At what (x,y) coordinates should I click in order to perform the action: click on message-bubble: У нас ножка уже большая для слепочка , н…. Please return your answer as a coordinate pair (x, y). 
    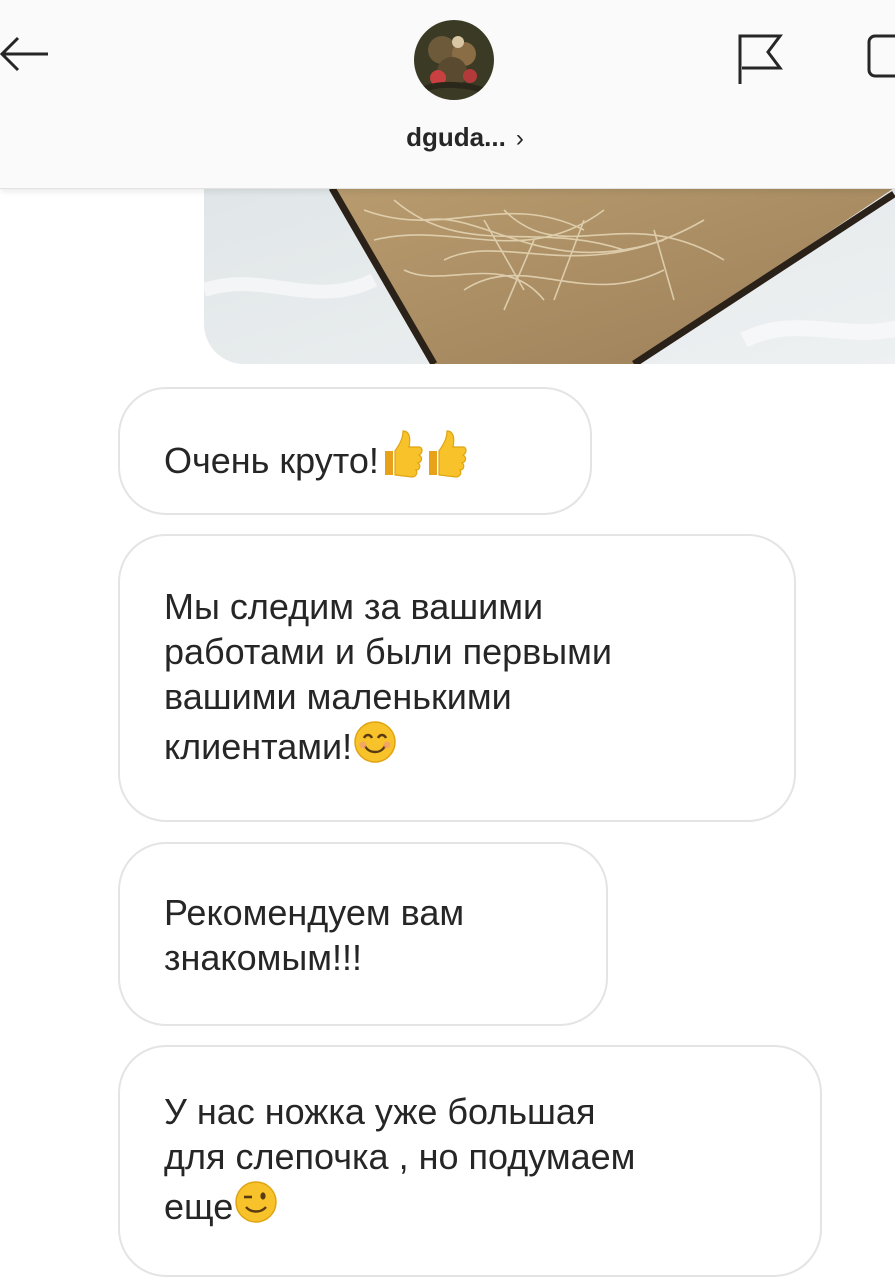
    Looking at the image, I should click on (470, 1161).